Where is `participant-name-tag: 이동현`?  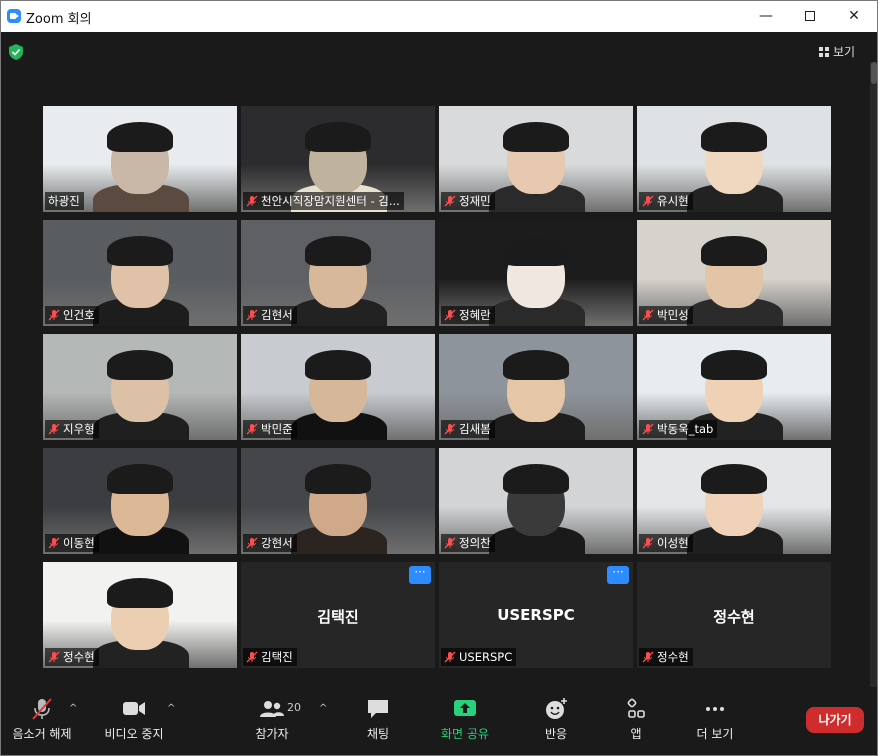 participant-name-tag: 이동현 is located at coordinates (72, 543).